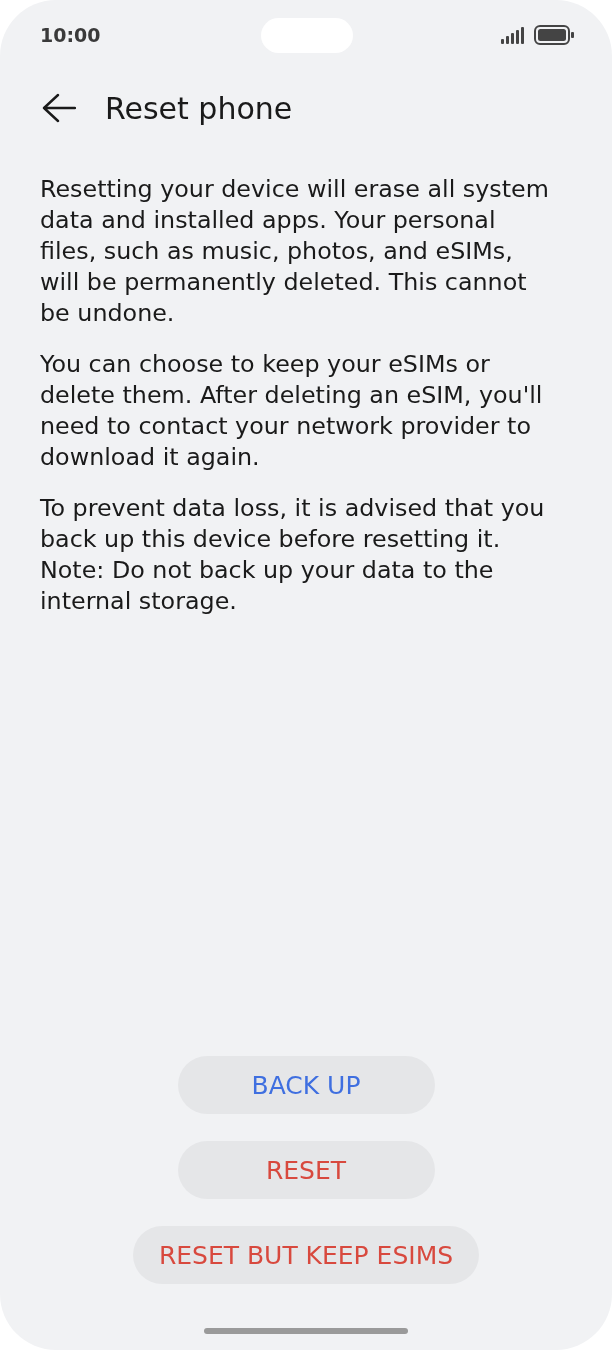 The height and width of the screenshot is (1350, 612). Describe the element at coordinates (295, 251) in the screenshot. I see `description-paragraph: Resetting your device will erase all system data and installed apps. Your personal files, such as music, photos, and eSIMs, will be permanently deleted. This cannot be undone.` at that location.